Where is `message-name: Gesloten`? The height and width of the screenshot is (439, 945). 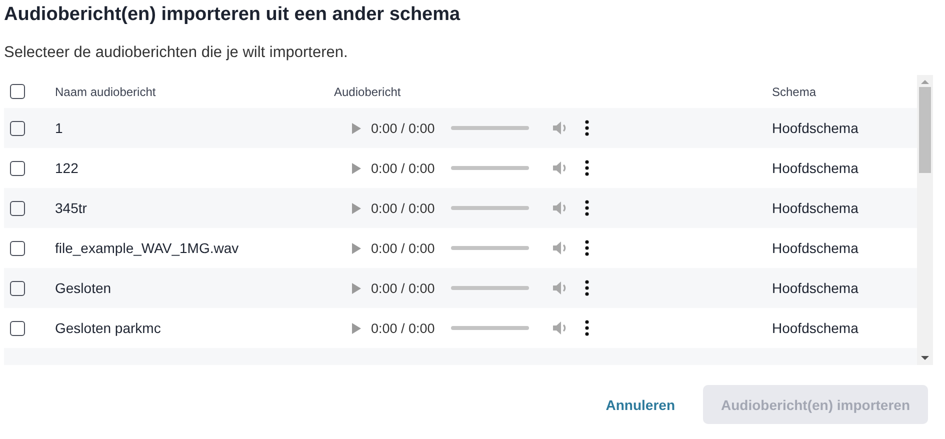
message-name: Gesloten is located at coordinates (83, 288).